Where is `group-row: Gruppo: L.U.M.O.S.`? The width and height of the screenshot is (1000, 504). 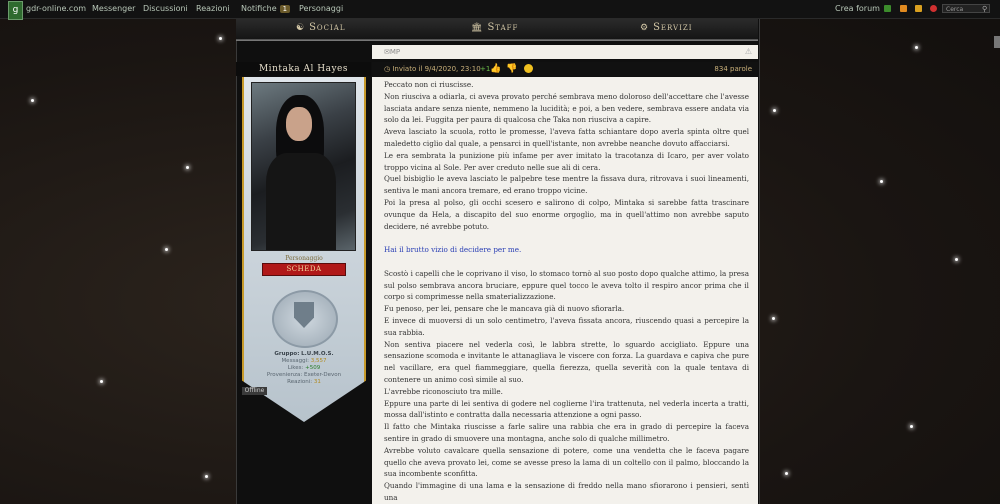
group-row: Gruppo: L.U.M.O.S. is located at coordinates (304, 354).